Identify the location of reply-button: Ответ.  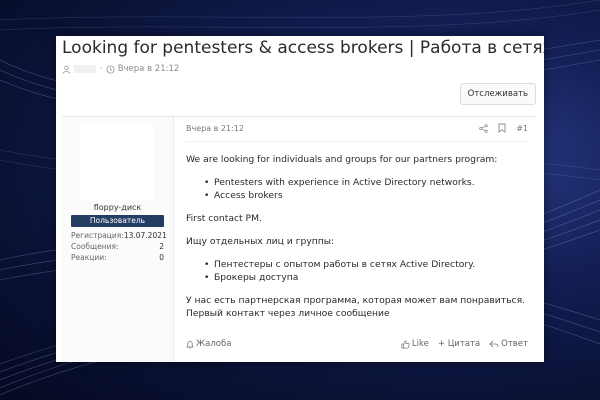
(508, 344).